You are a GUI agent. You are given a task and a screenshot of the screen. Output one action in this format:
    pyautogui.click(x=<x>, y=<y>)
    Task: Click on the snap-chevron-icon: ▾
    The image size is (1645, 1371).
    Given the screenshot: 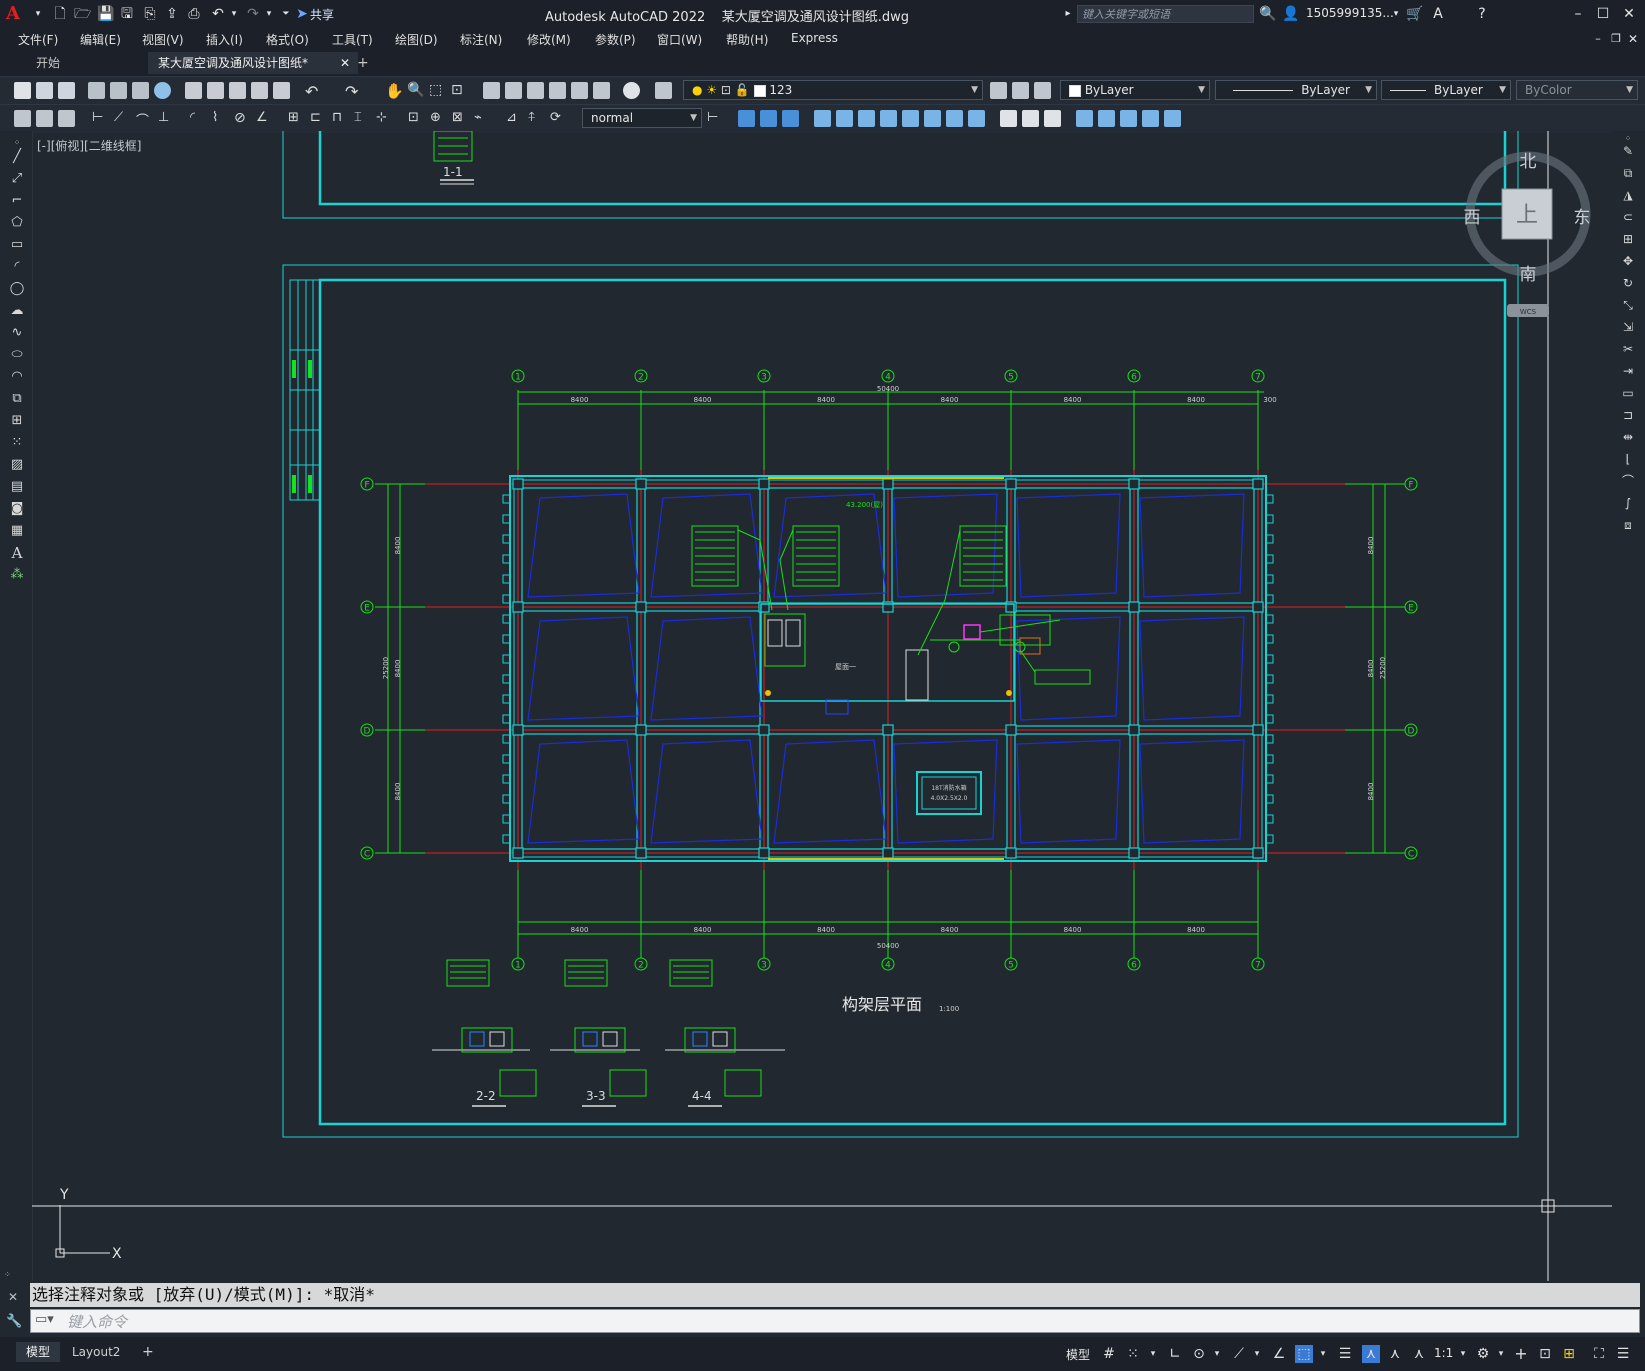 What is the action you would take?
    pyautogui.click(x=1153, y=1354)
    